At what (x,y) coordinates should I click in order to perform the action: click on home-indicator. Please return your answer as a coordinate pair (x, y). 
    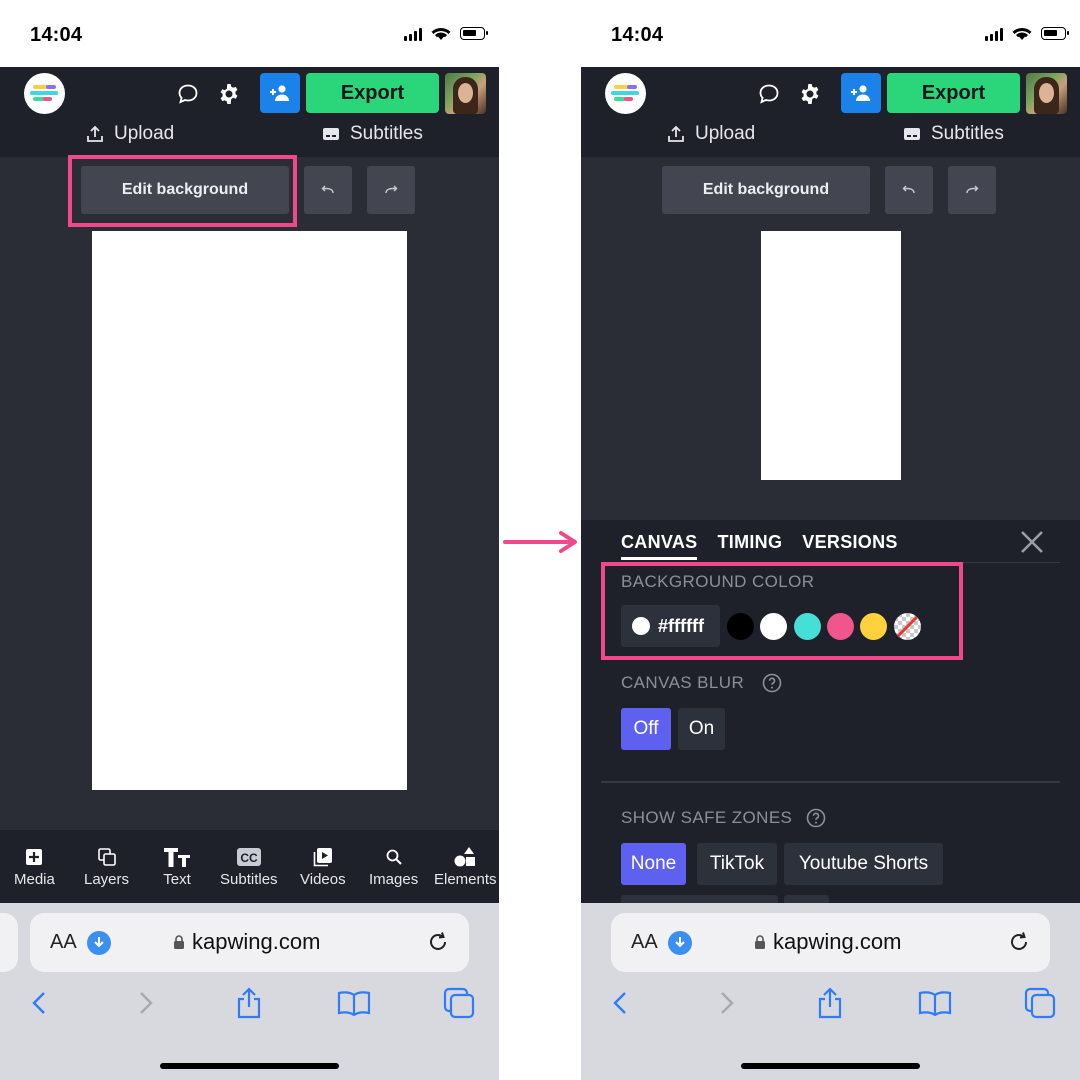
    Looking at the image, I should click on (830, 1066).